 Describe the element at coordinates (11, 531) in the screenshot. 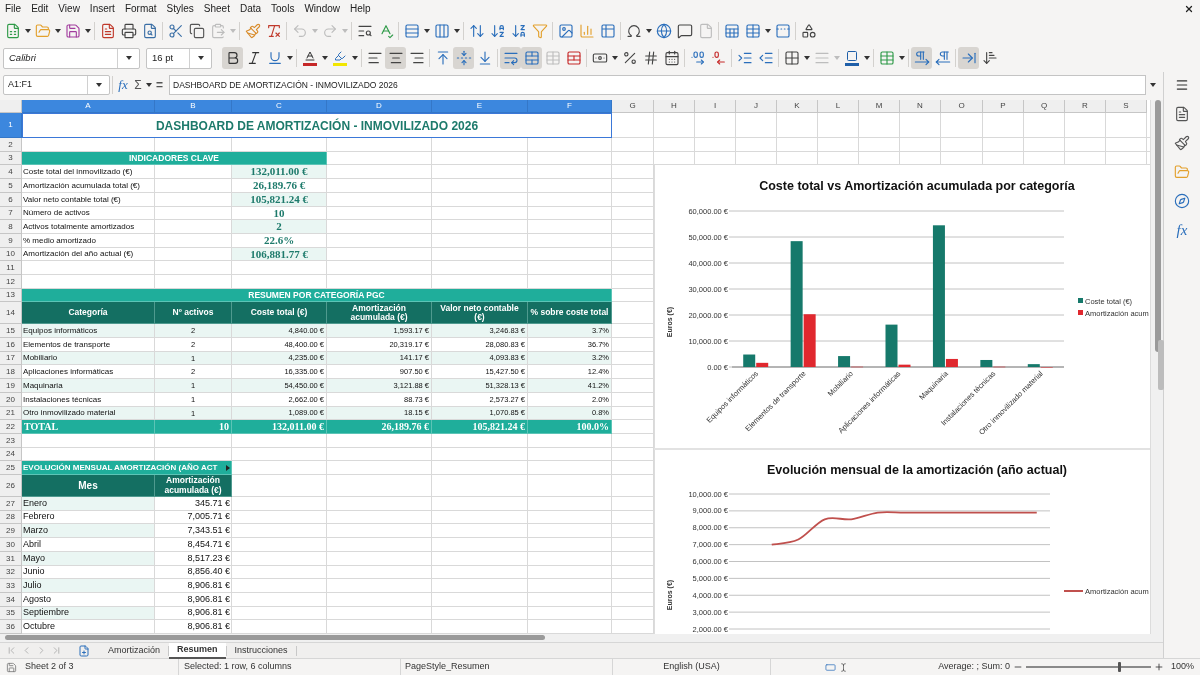

I see `row-header: 29` at that location.